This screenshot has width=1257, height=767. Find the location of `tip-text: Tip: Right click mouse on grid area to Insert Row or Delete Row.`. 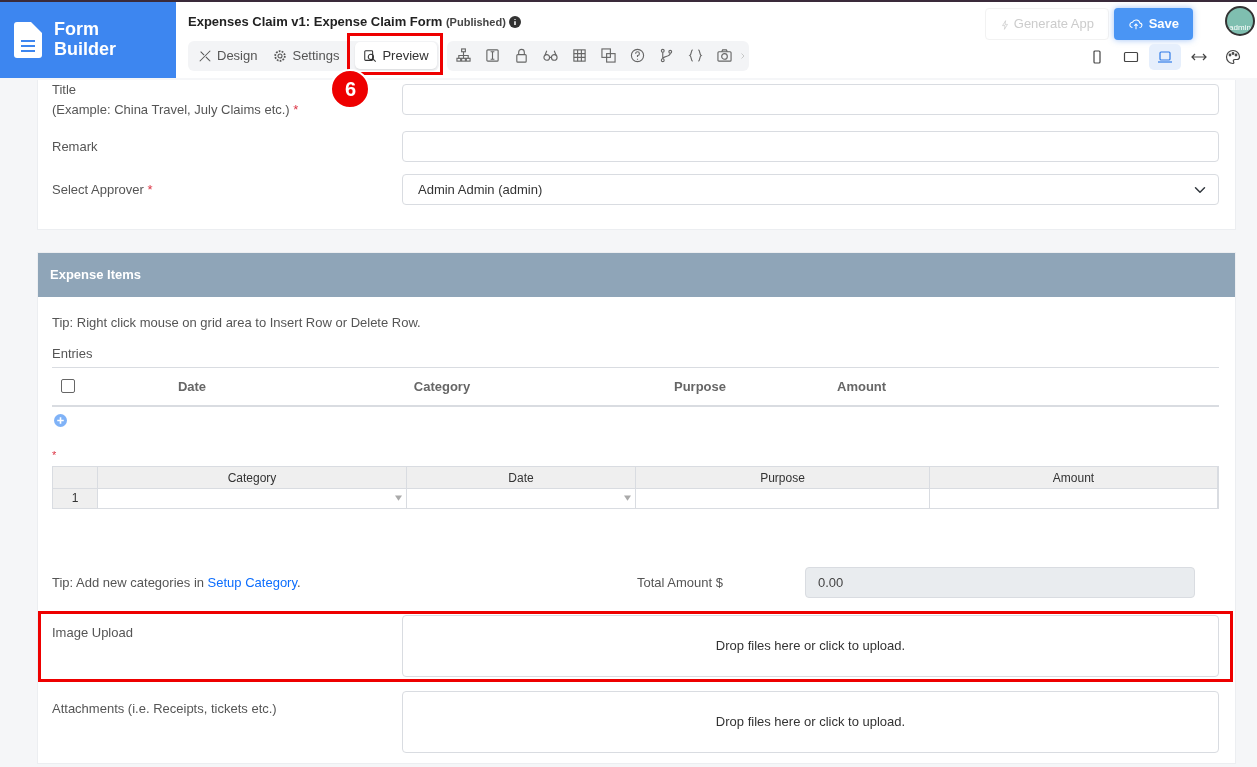

tip-text: Tip: Right click mouse on grid area to Insert Row or Delete Row. is located at coordinates (236, 322).